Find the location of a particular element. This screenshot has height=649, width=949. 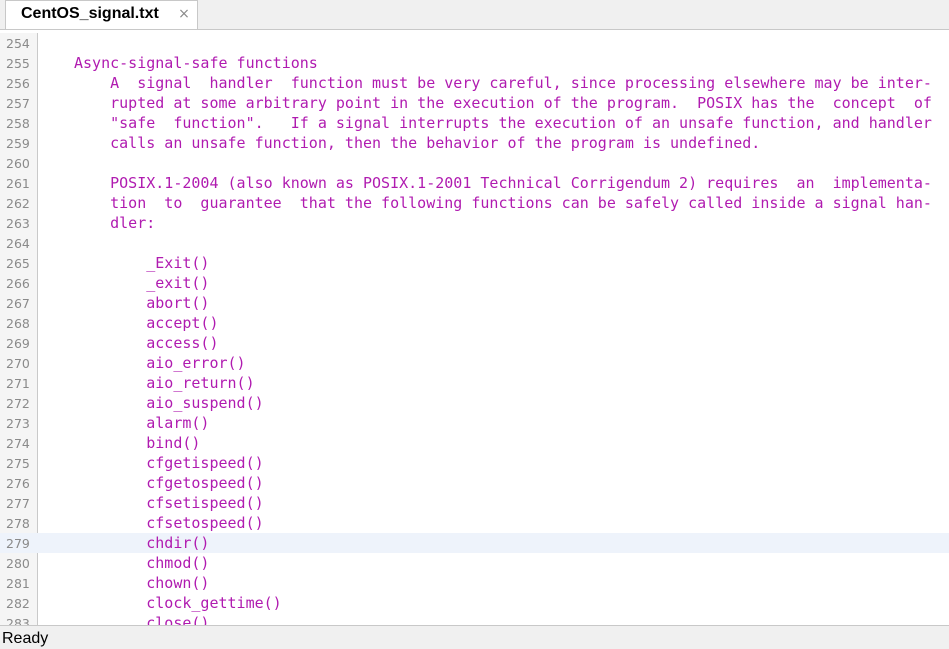

line-number: 269 is located at coordinates (18, 343).